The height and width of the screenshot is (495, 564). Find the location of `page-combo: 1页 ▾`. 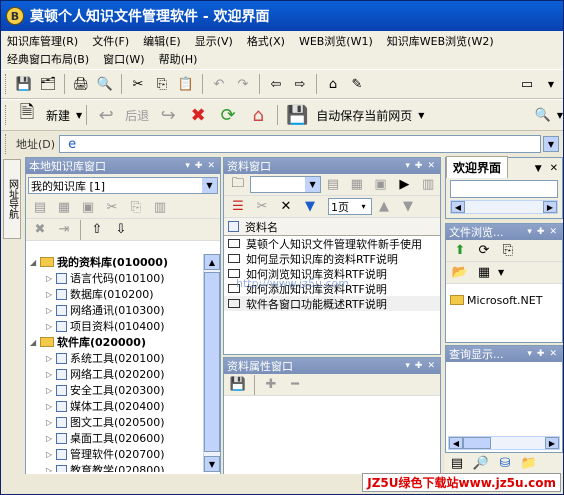

page-combo: 1页 ▾ is located at coordinates (350, 206).